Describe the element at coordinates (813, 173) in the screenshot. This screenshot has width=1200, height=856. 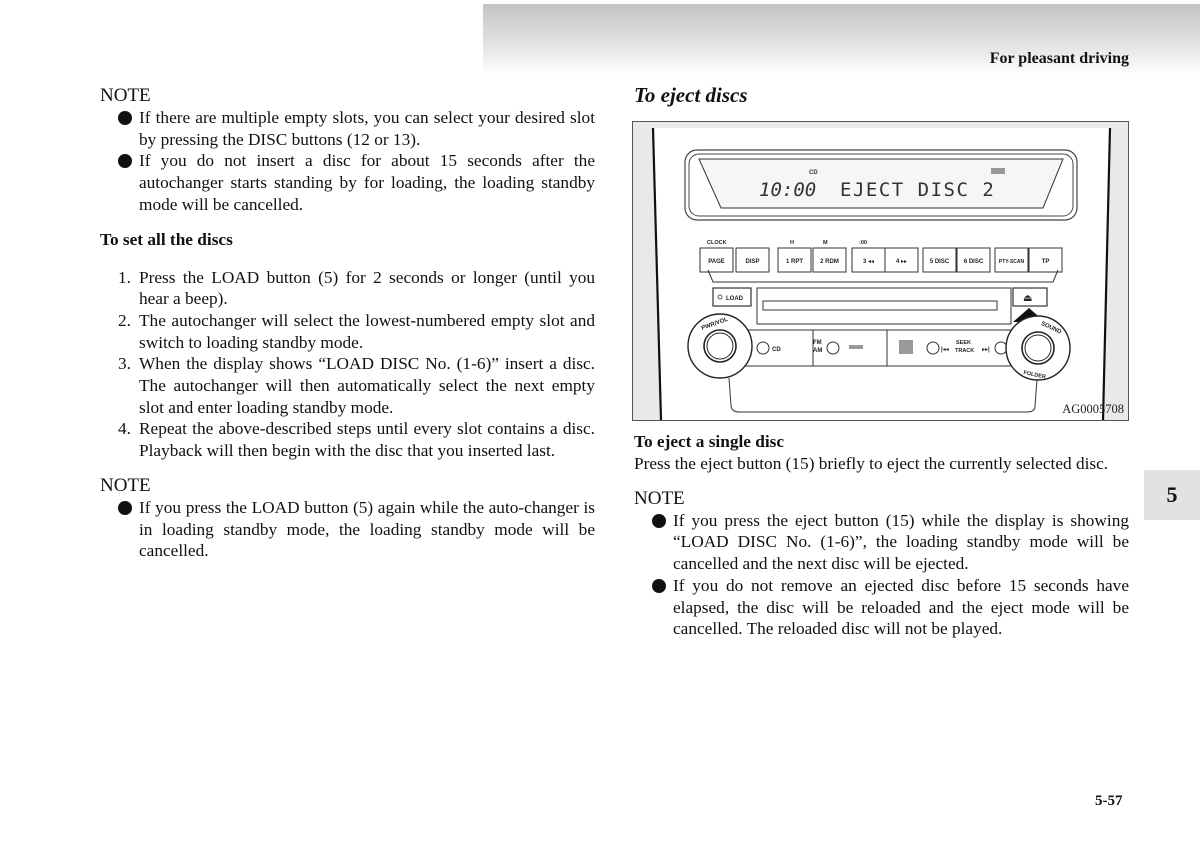
I see `display-source-indicator: CD` at that location.